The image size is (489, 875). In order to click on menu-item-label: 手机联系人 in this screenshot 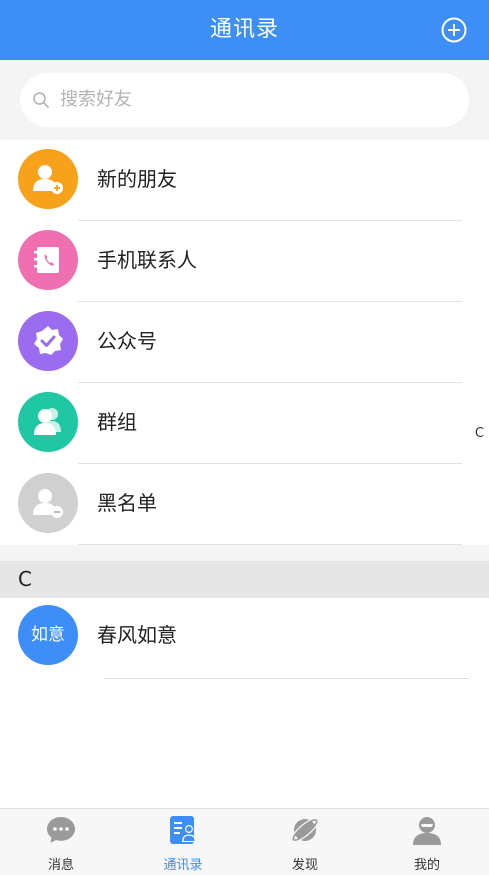, I will do `click(147, 260)`.